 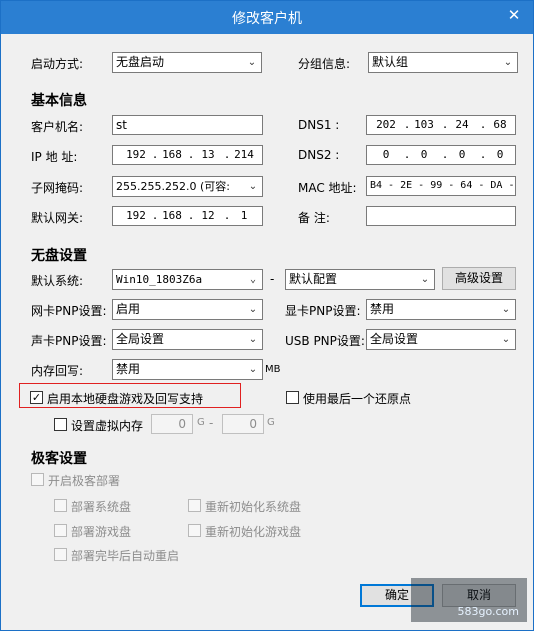 I want to click on client-name-label: 客户机名:, so click(x=57, y=127).